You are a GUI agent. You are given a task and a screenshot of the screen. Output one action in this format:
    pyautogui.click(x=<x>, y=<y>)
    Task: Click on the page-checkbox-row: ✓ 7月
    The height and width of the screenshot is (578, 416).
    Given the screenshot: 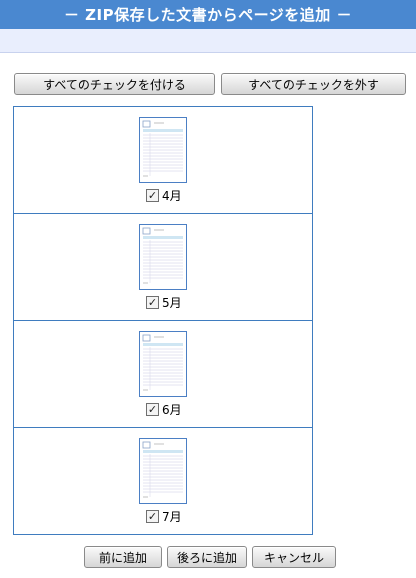 What is the action you would take?
    pyautogui.click(x=164, y=516)
    